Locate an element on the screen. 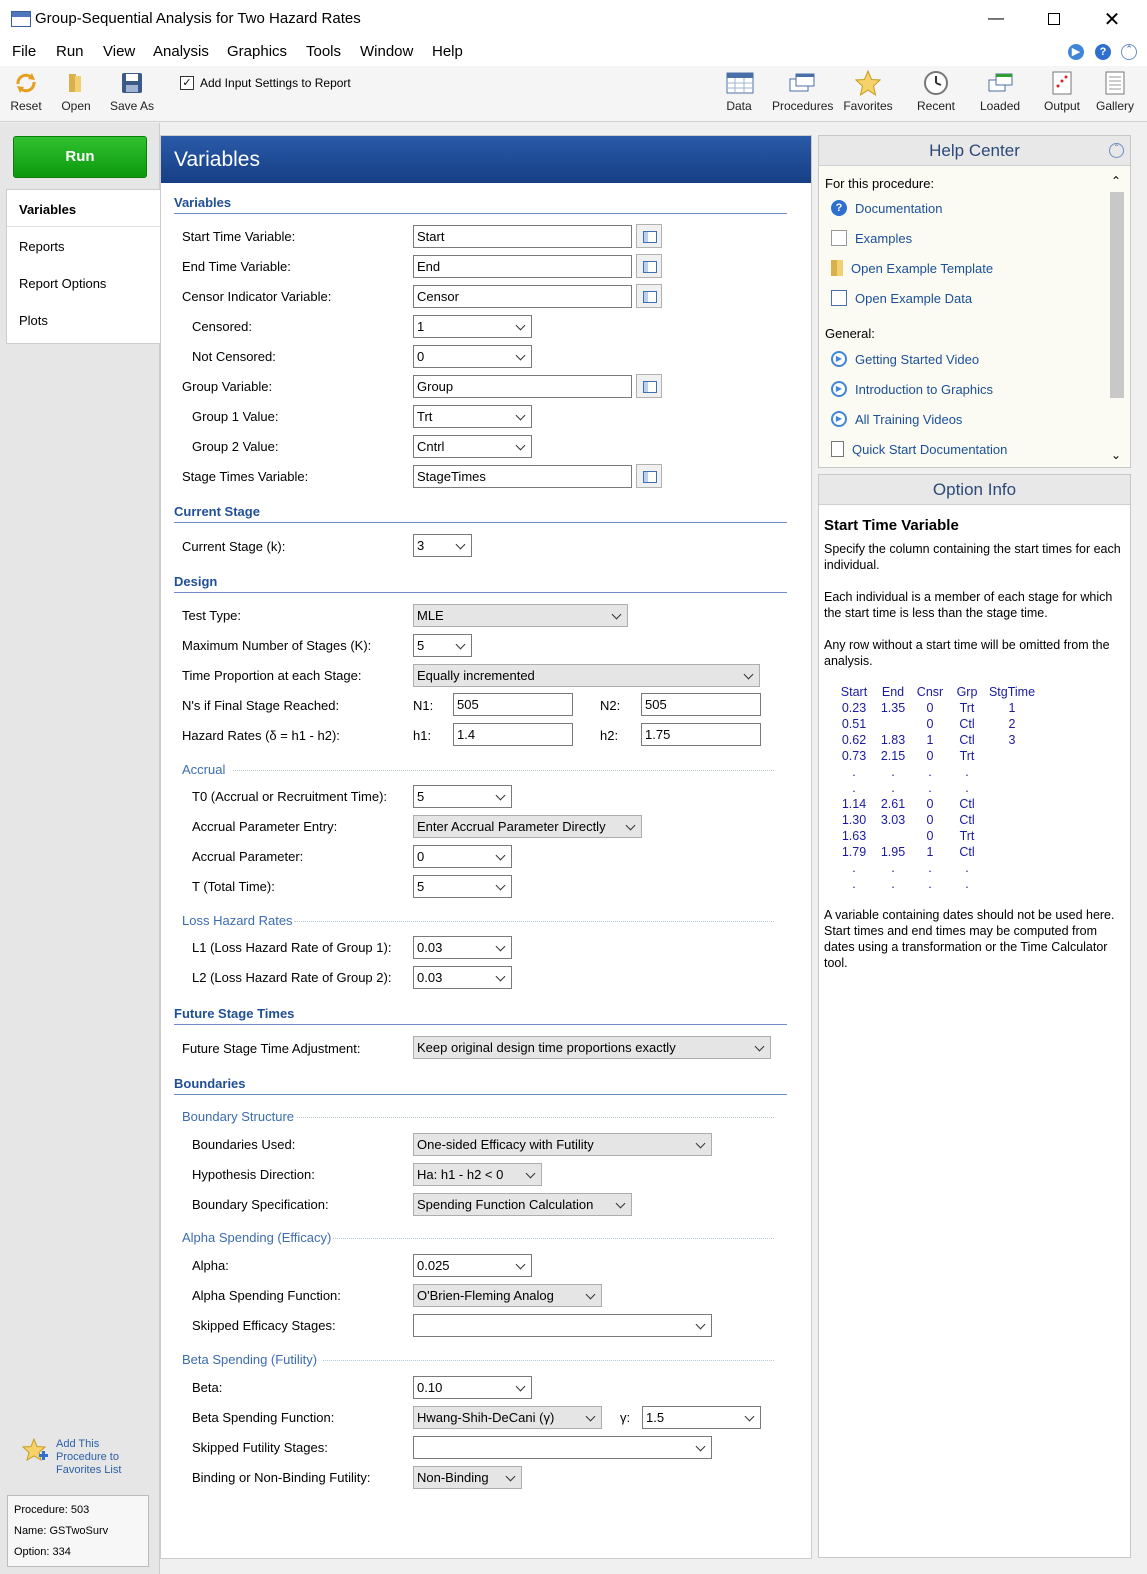  total-time-select: 5 is located at coordinates (462, 886).